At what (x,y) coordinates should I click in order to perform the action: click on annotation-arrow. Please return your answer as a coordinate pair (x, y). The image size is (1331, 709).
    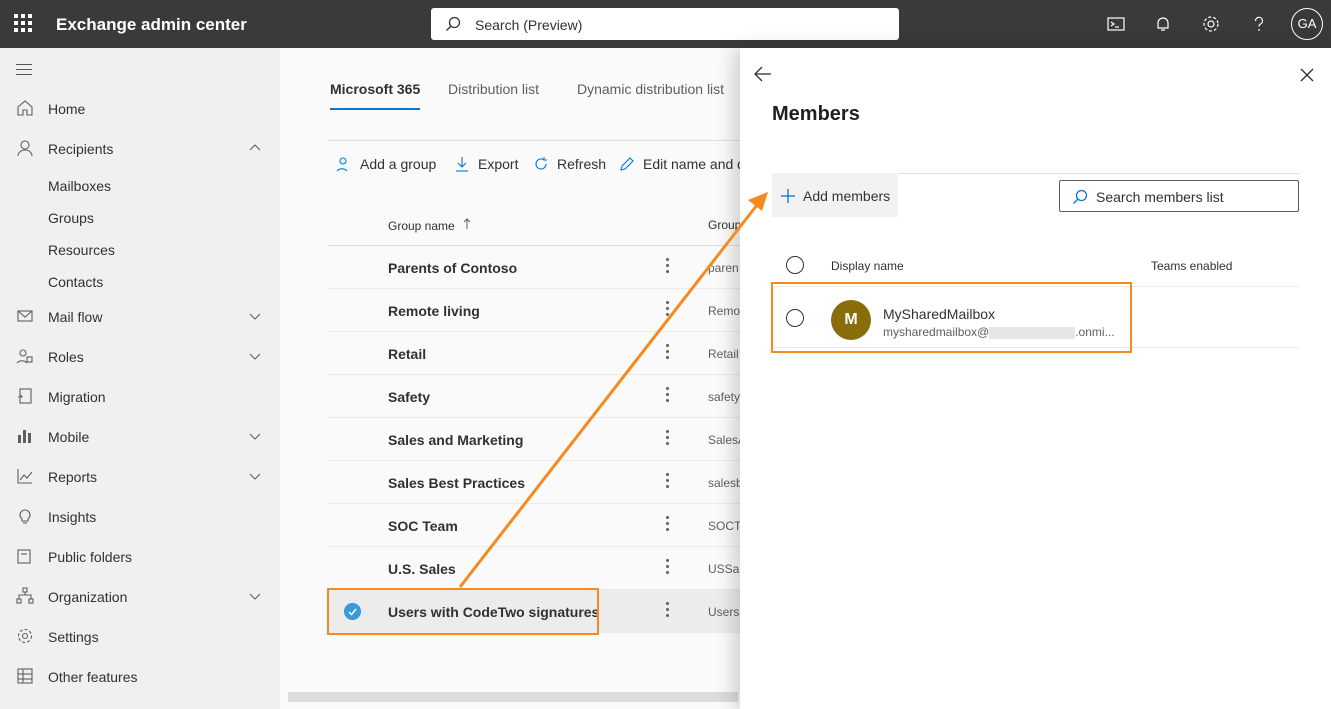
    Looking at the image, I should click on (613, 390).